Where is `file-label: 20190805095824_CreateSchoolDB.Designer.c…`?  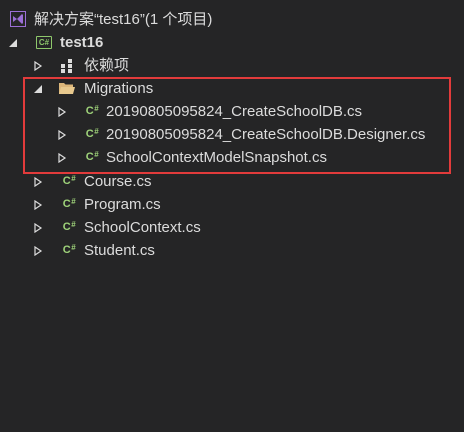
file-label: 20190805095824_CreateSchoolDB.Designer.c… is located at coordinates (266, 134).